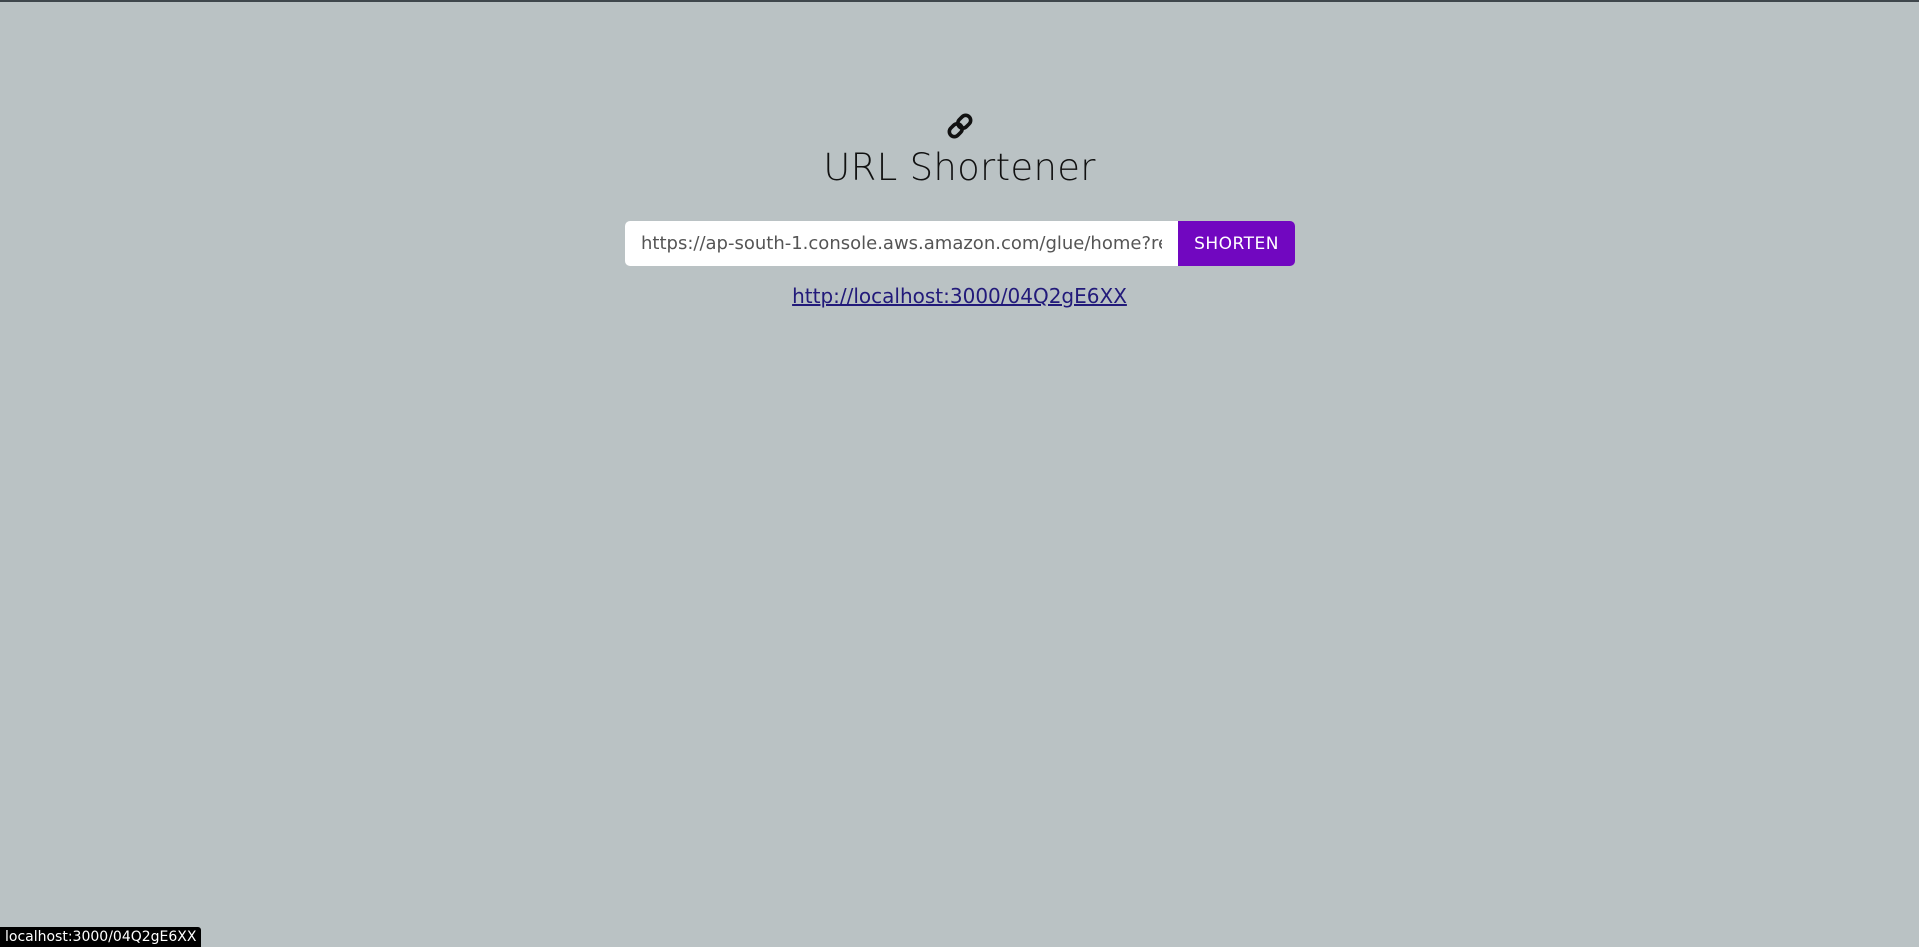 This screenshot has width=1919, height=947. Describe the element at coordinates (959, 167) in the screenshot. I see `page-title: URL Shortener` at that location.